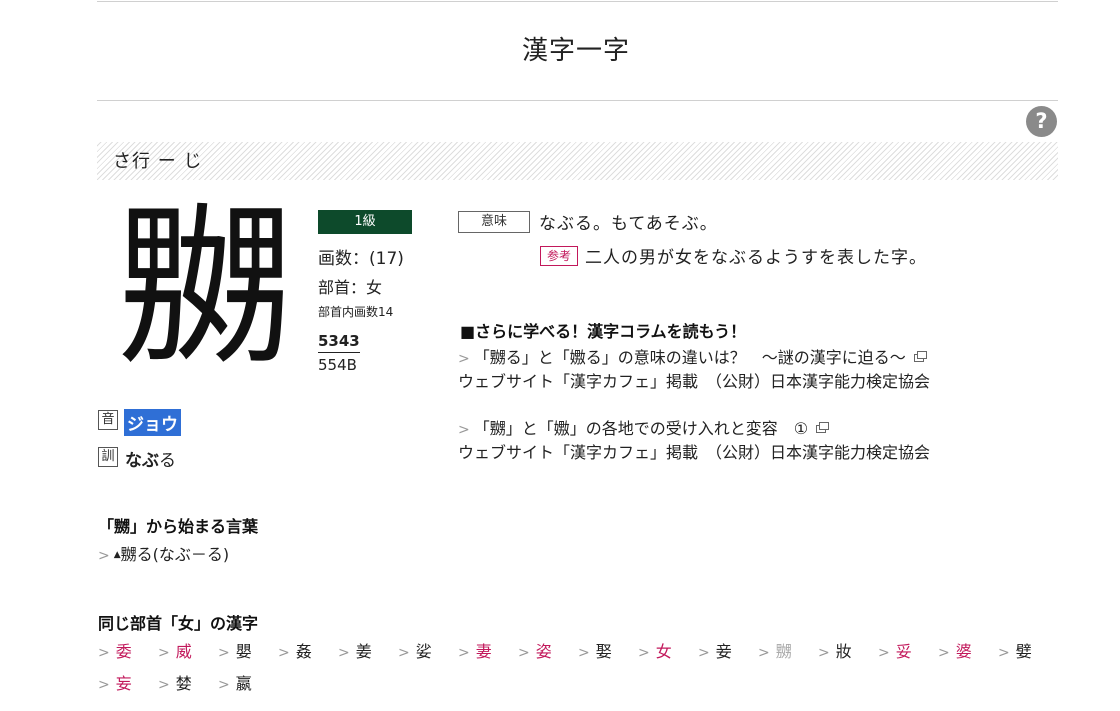  I want to click on same-radical-row: > 妄 > 婪 > 嬴, so click(188, 682).